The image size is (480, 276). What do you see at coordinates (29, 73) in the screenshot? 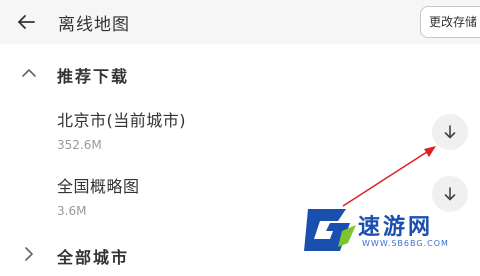
I see `chevron-up-icon` at bounding box center [29, 73].